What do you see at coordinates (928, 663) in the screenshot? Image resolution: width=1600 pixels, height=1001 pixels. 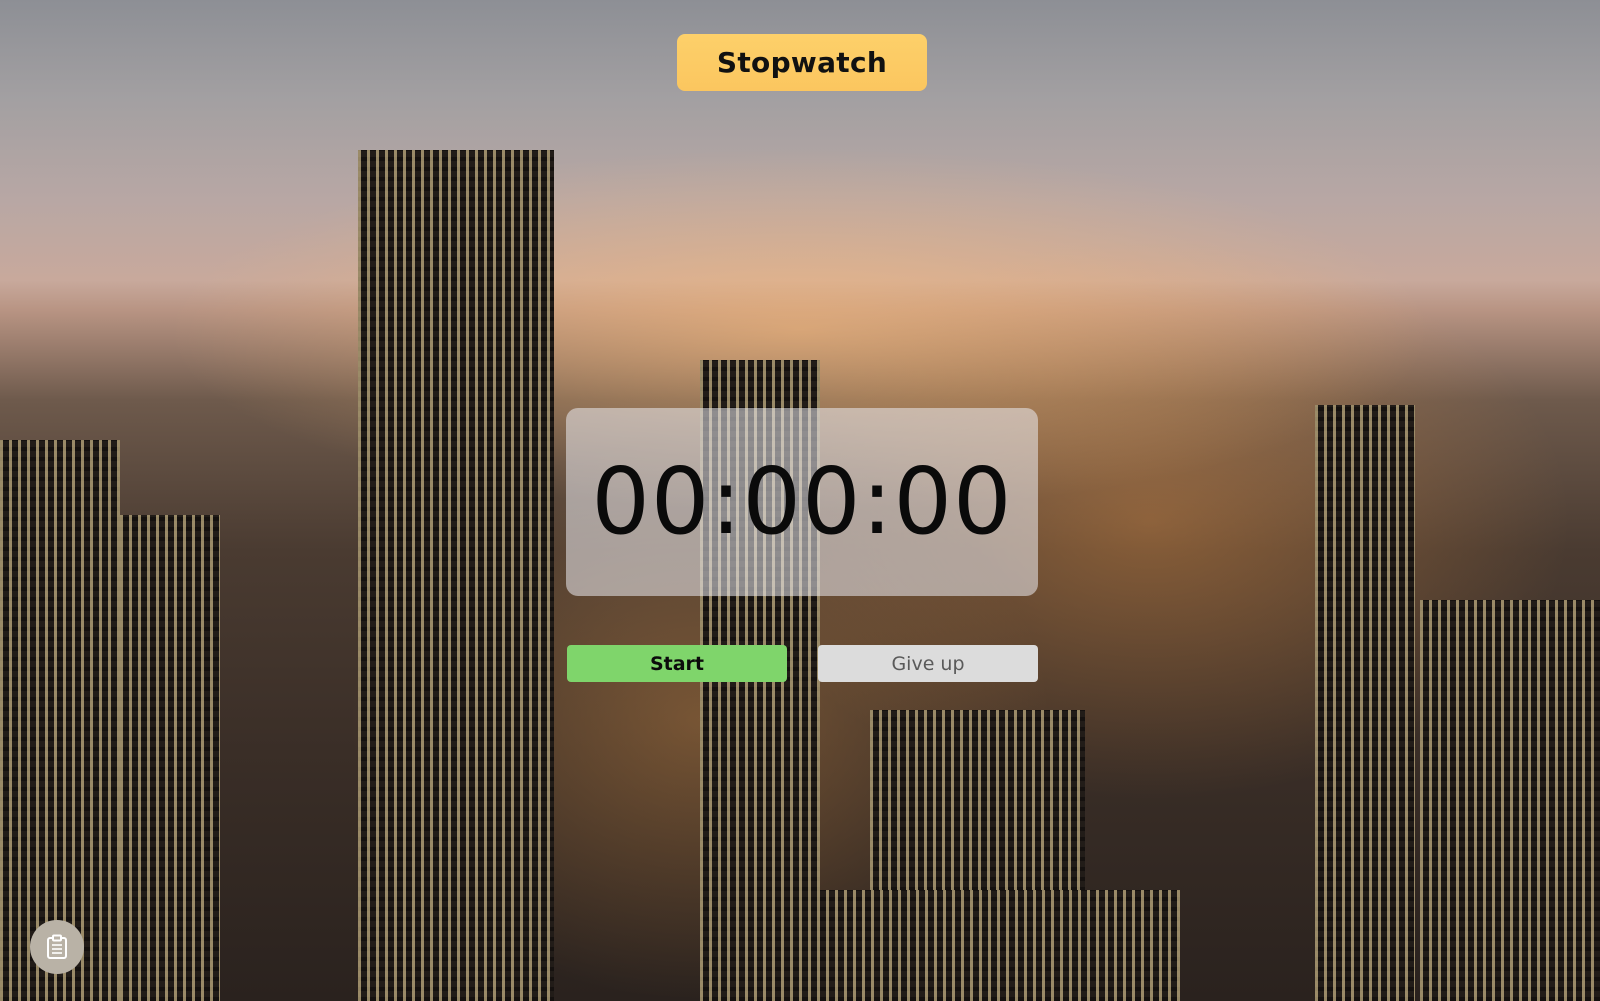 I see `give-up-button: Give up` at bounding box center [928, 663].